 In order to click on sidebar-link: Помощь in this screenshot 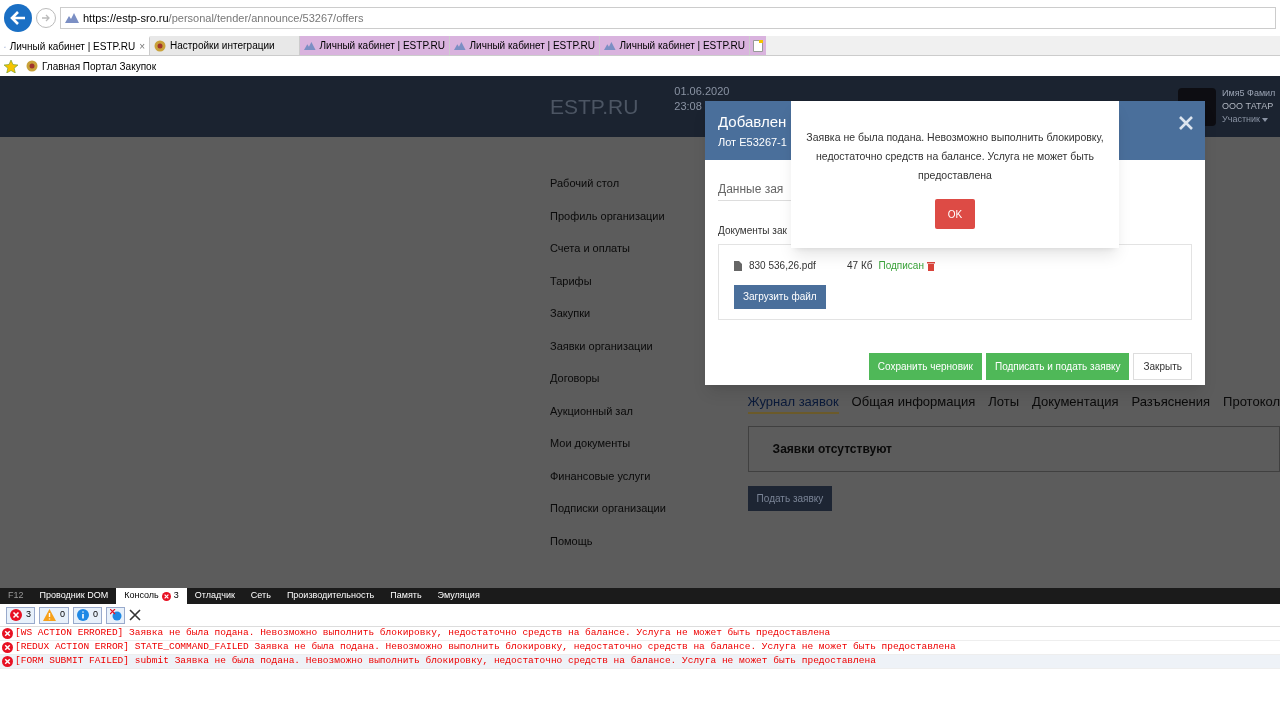, I will do `click(649, 548)`.